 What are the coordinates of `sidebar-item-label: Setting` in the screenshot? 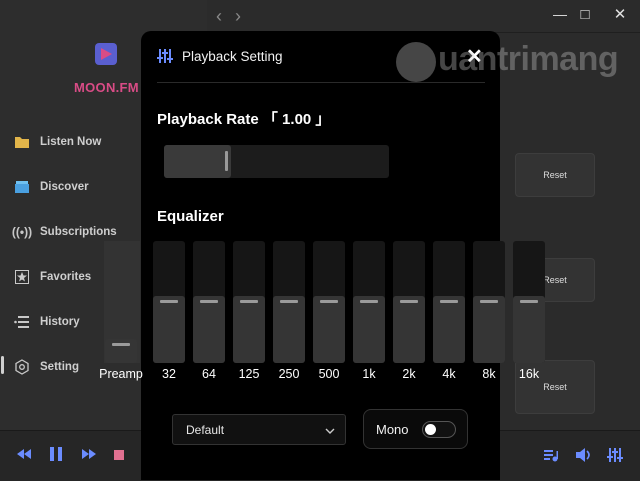 It's located at (59, 367).